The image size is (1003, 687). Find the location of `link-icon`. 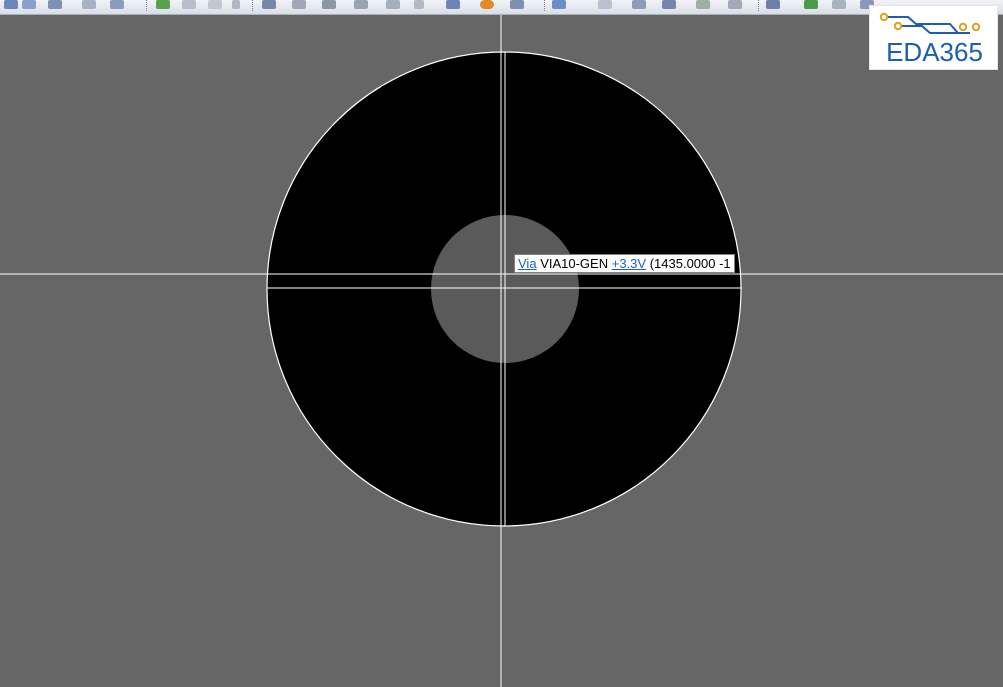

link-icon is located at coordinates (735, 4).